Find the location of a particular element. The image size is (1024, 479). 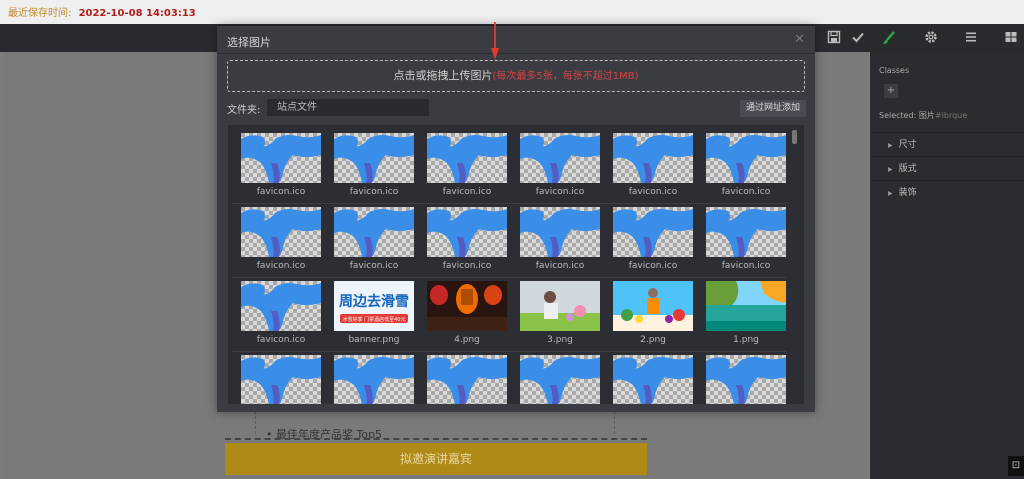

menu-icon is located at coordinates (971, 38).